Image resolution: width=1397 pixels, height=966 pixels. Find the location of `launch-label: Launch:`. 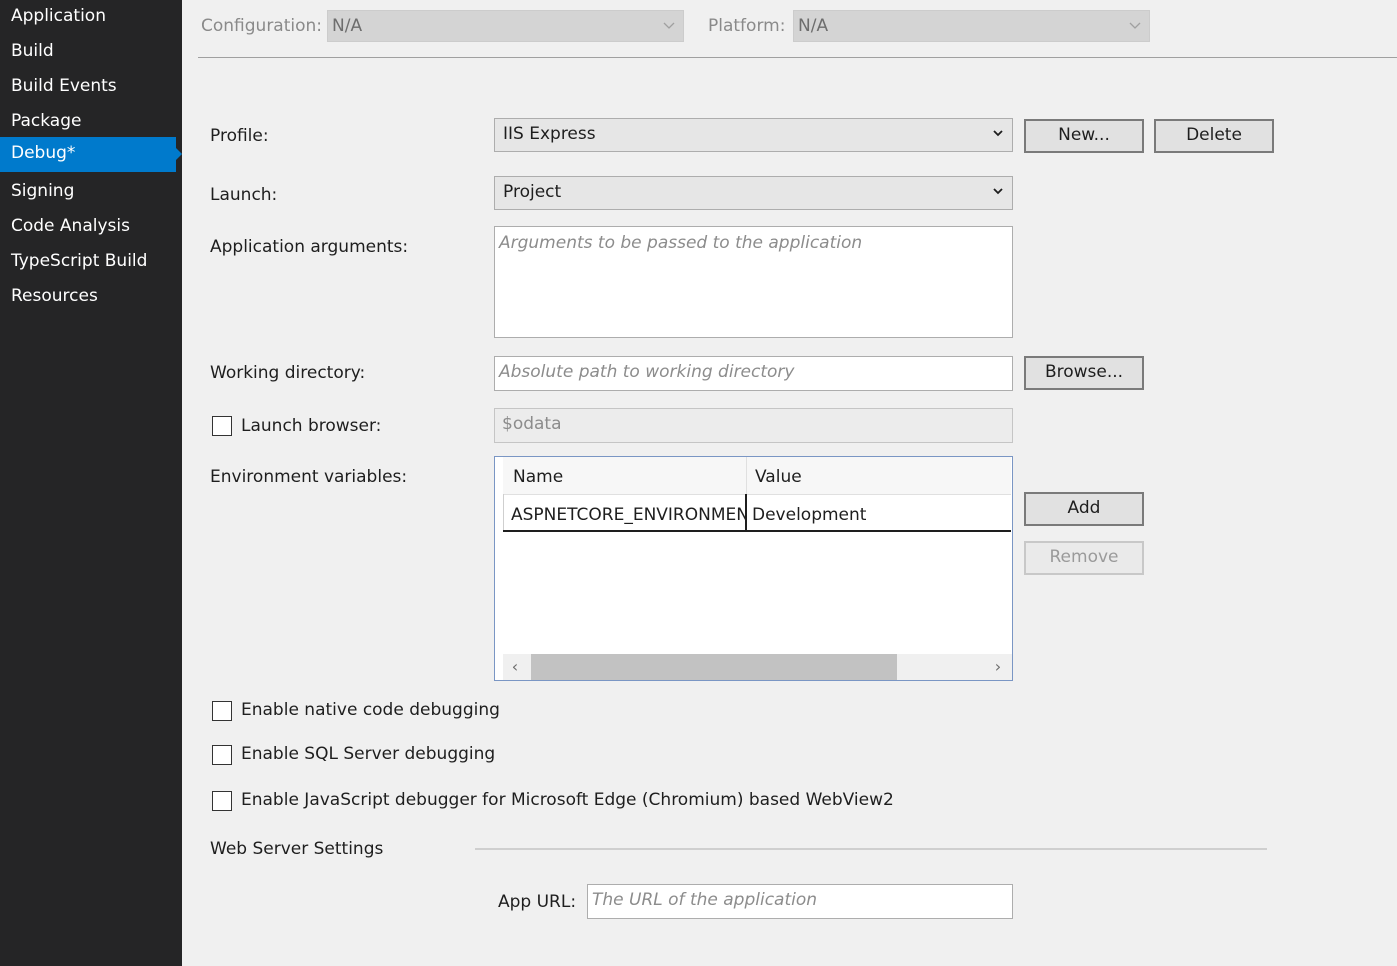

launch-label: Launch: is located at coordinates (244, 195).